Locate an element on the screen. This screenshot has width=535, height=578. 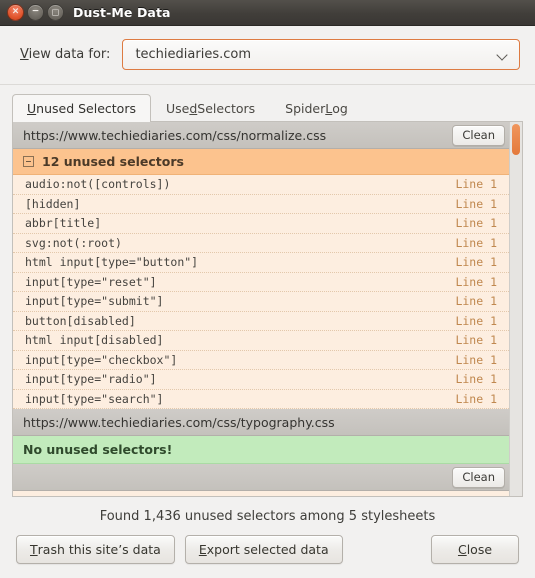
selector-name: input[type="checkbox"] is located at coordinates (101, 359).